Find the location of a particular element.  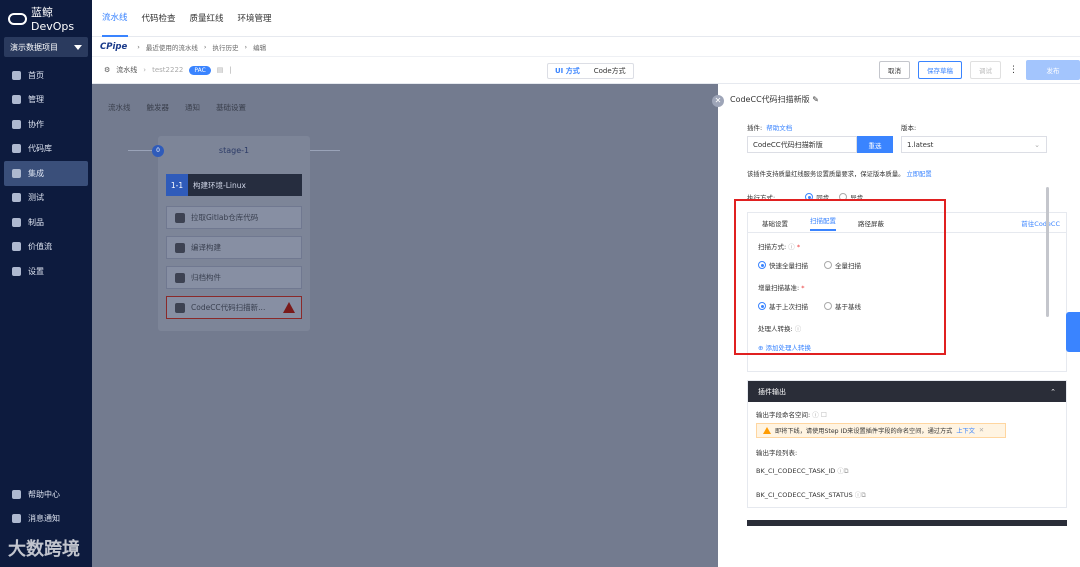

tab-basic-settings: 基础设置 is located at coordinates (231, 109).